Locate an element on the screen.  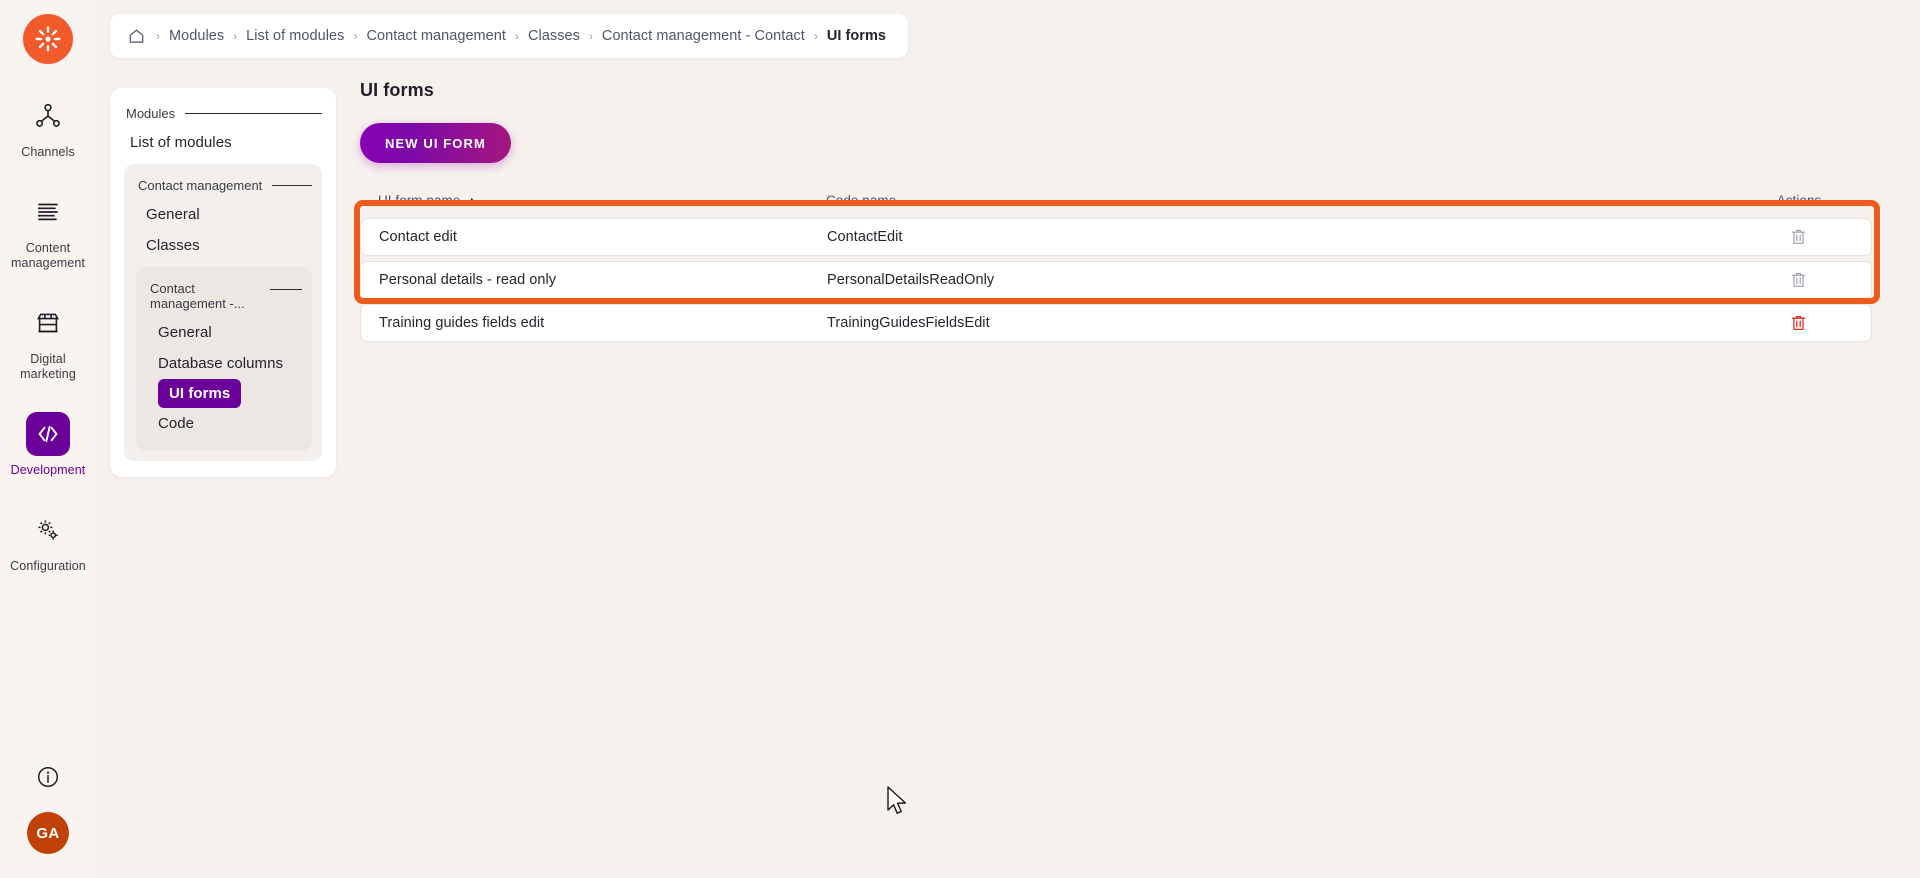
table-row: Contact edit ContactEdit is located at coordinates (1116, 237).